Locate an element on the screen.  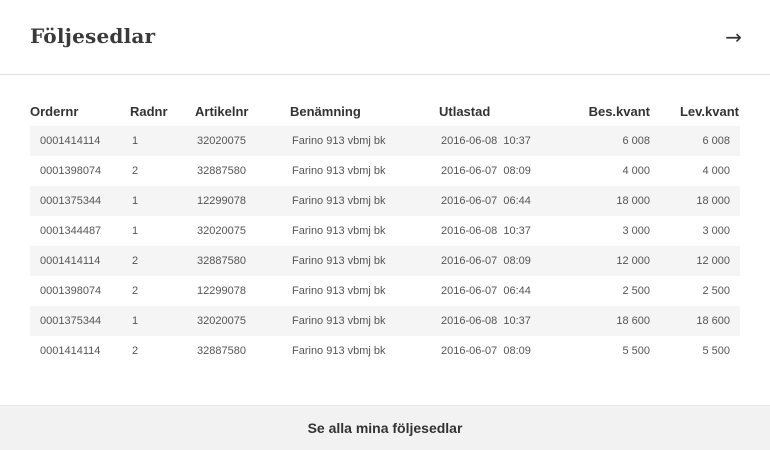
column-header-benamning: Benämning is located at coordinates (325, 111).